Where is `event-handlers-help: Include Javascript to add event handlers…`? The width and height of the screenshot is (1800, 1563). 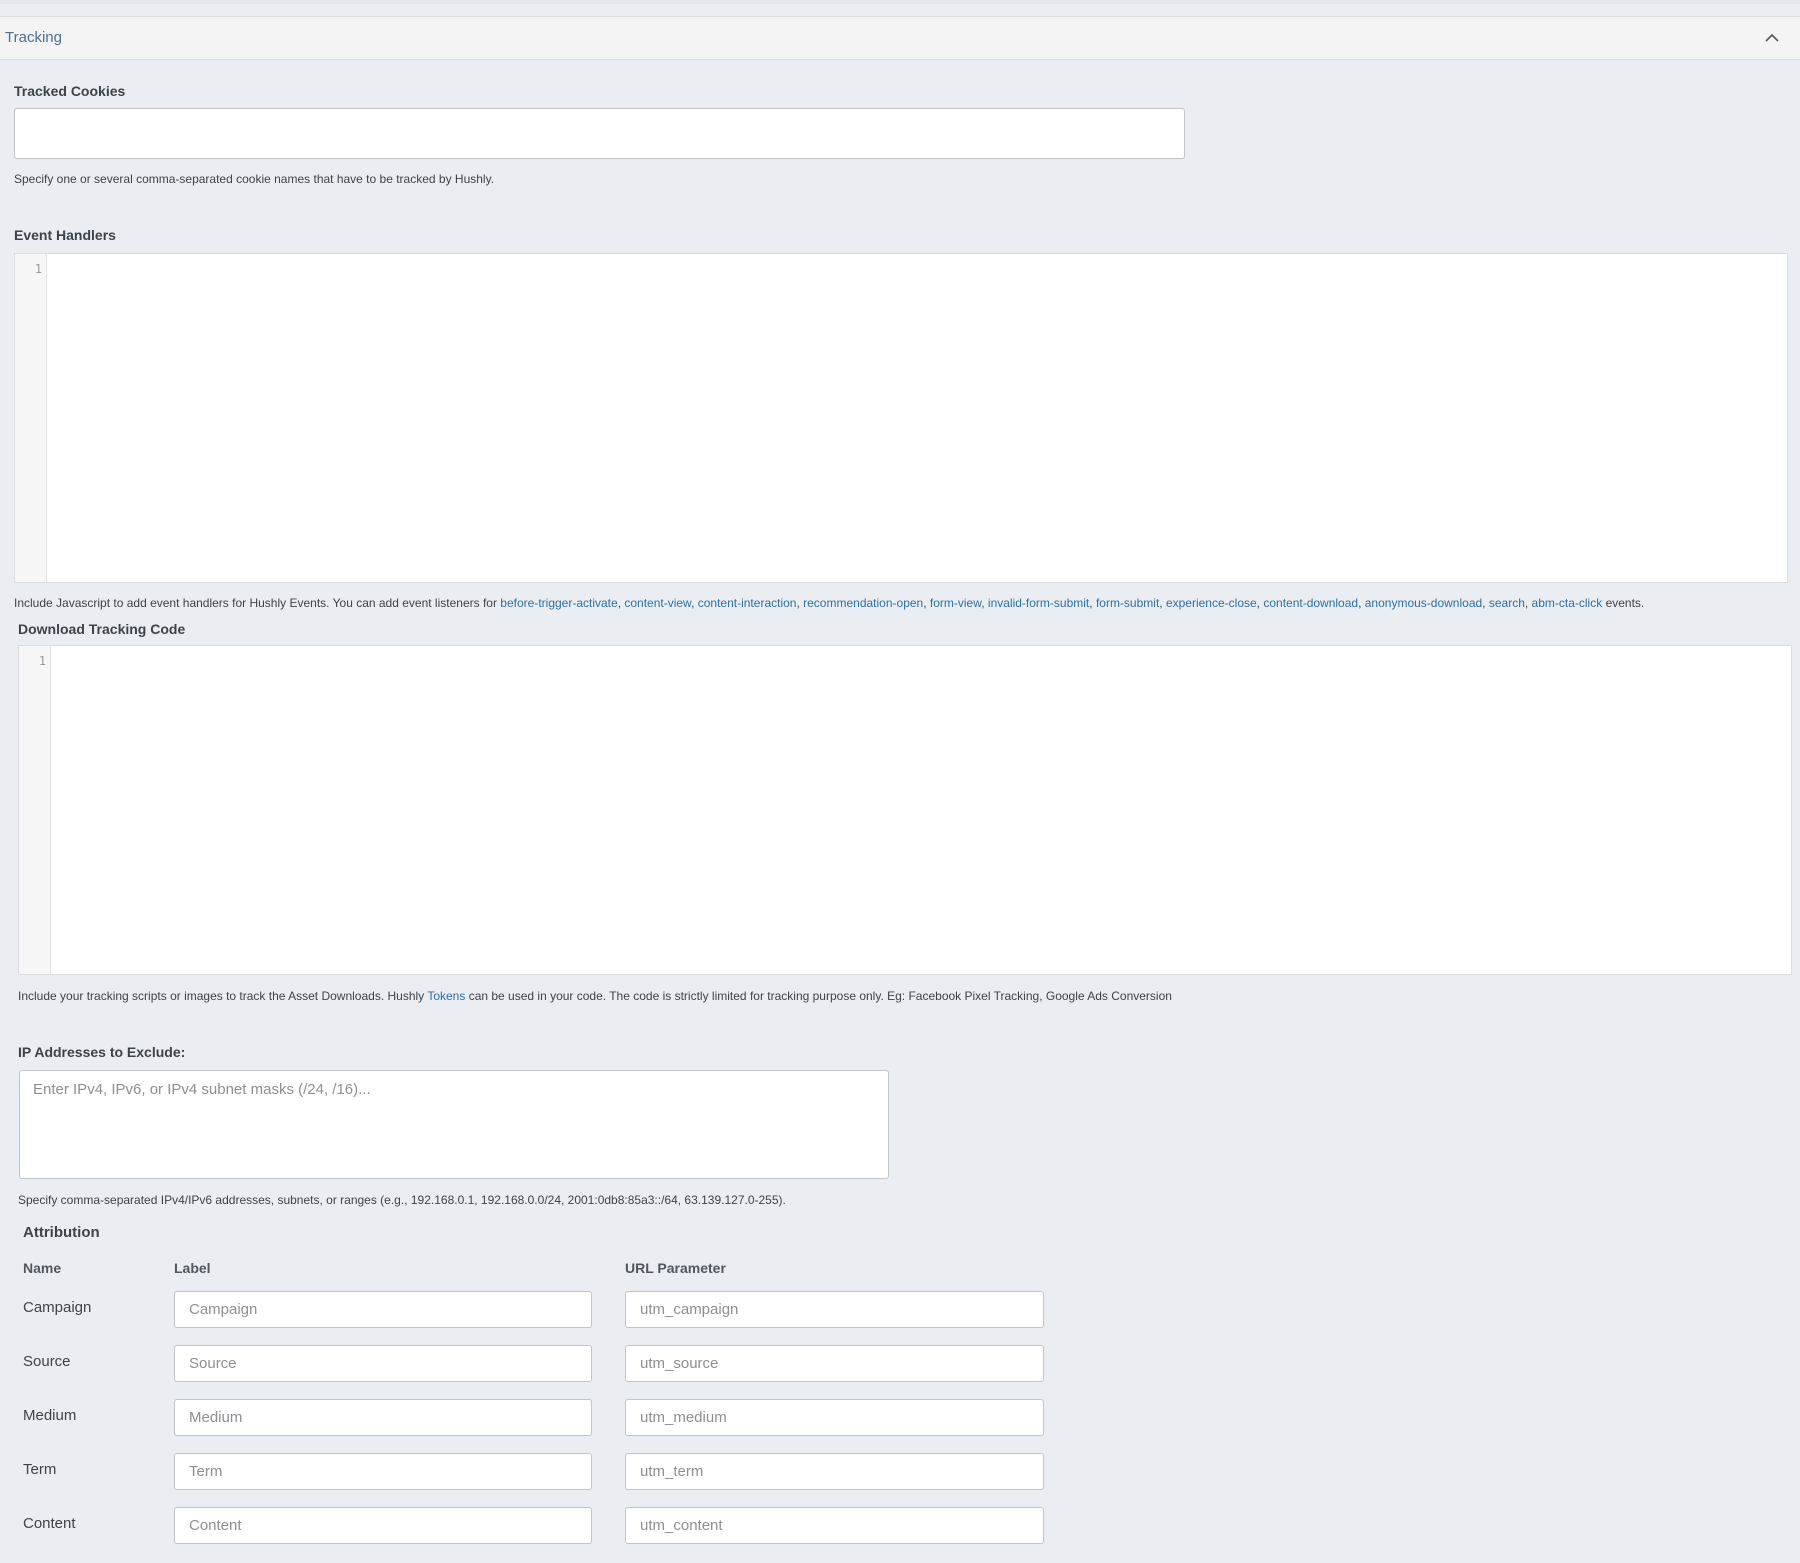 event-handlers-help: Include Javascript to add event handlers… is located at coordinates (829, 603).